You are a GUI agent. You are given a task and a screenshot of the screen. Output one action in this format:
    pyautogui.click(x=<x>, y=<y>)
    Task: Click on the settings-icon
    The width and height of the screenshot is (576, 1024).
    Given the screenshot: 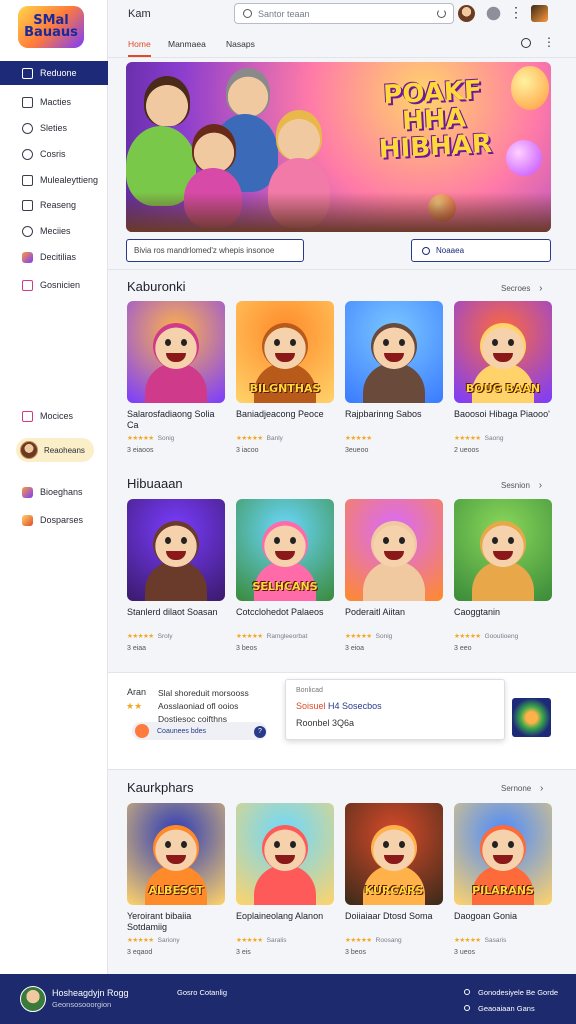 What is the action you would take?
    pyautogui.click(x=27, y=231)
    